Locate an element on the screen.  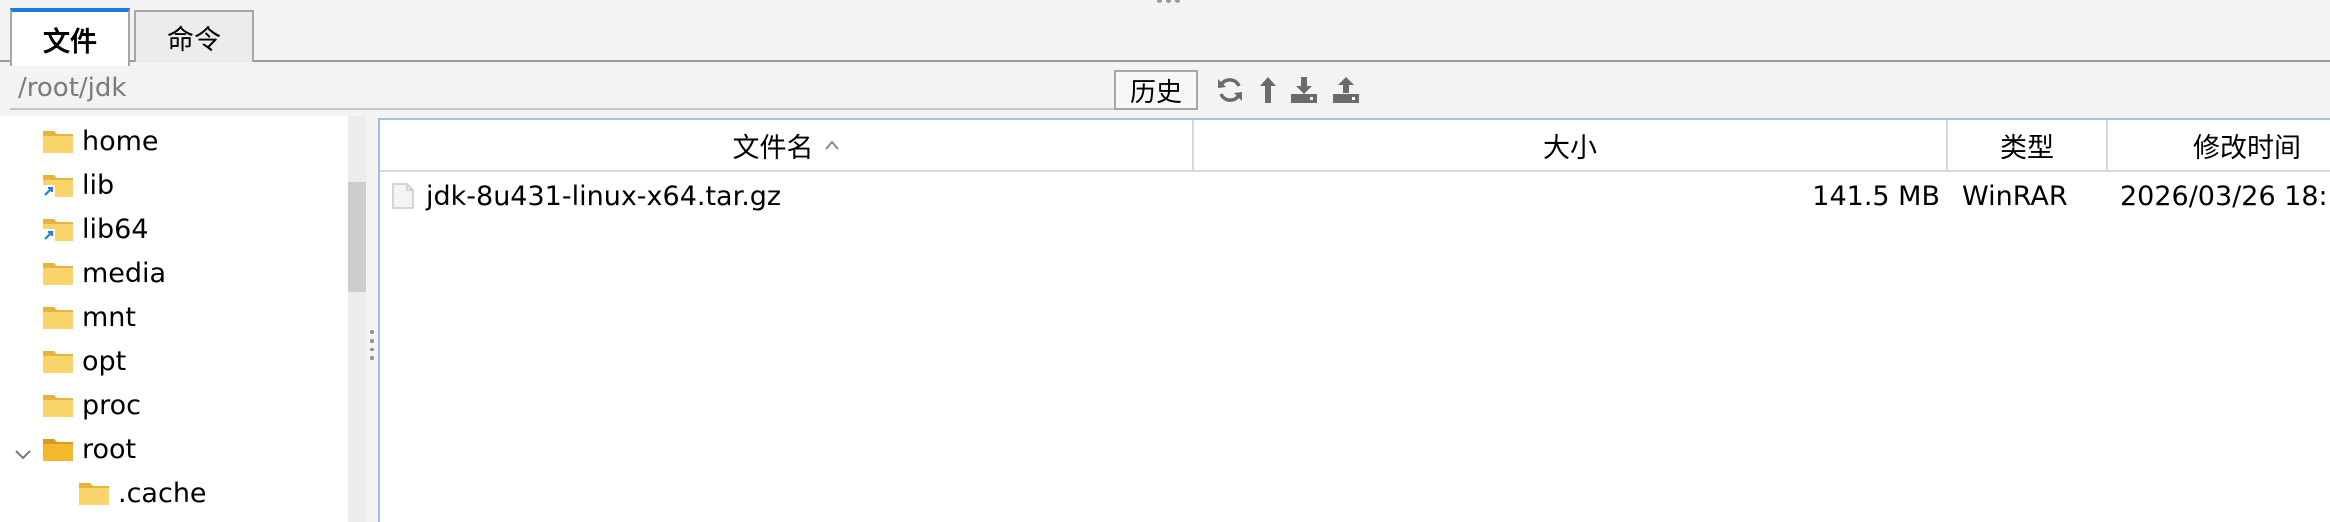
tree-item-lib: lib is located at coordinates (78, 185).